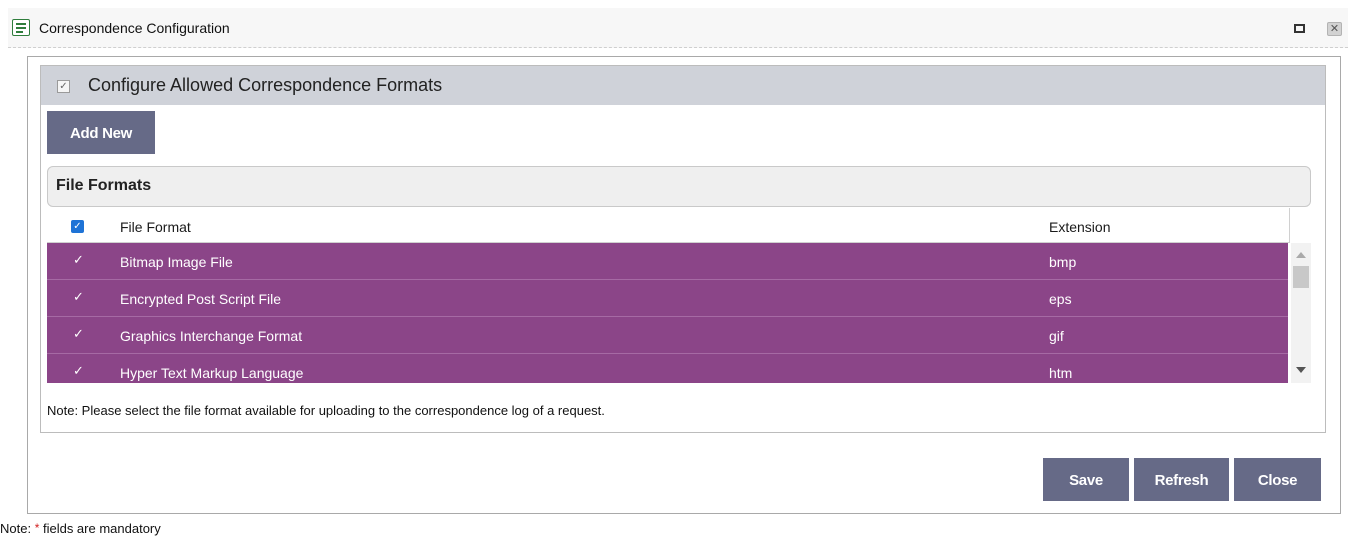 The height and width of the screenshot is (542, 1349). Describe the element at coordinates (1056, 336) in the screenshot. I see `extension-cell: gif` at that location.